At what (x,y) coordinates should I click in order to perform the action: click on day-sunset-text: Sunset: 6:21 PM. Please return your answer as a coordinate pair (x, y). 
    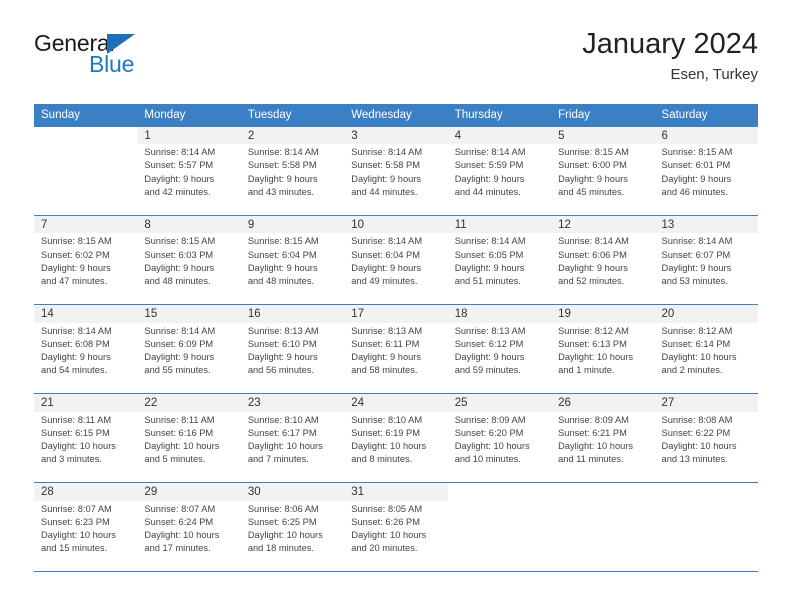
    Looking at the image, I should click on (592, 432).